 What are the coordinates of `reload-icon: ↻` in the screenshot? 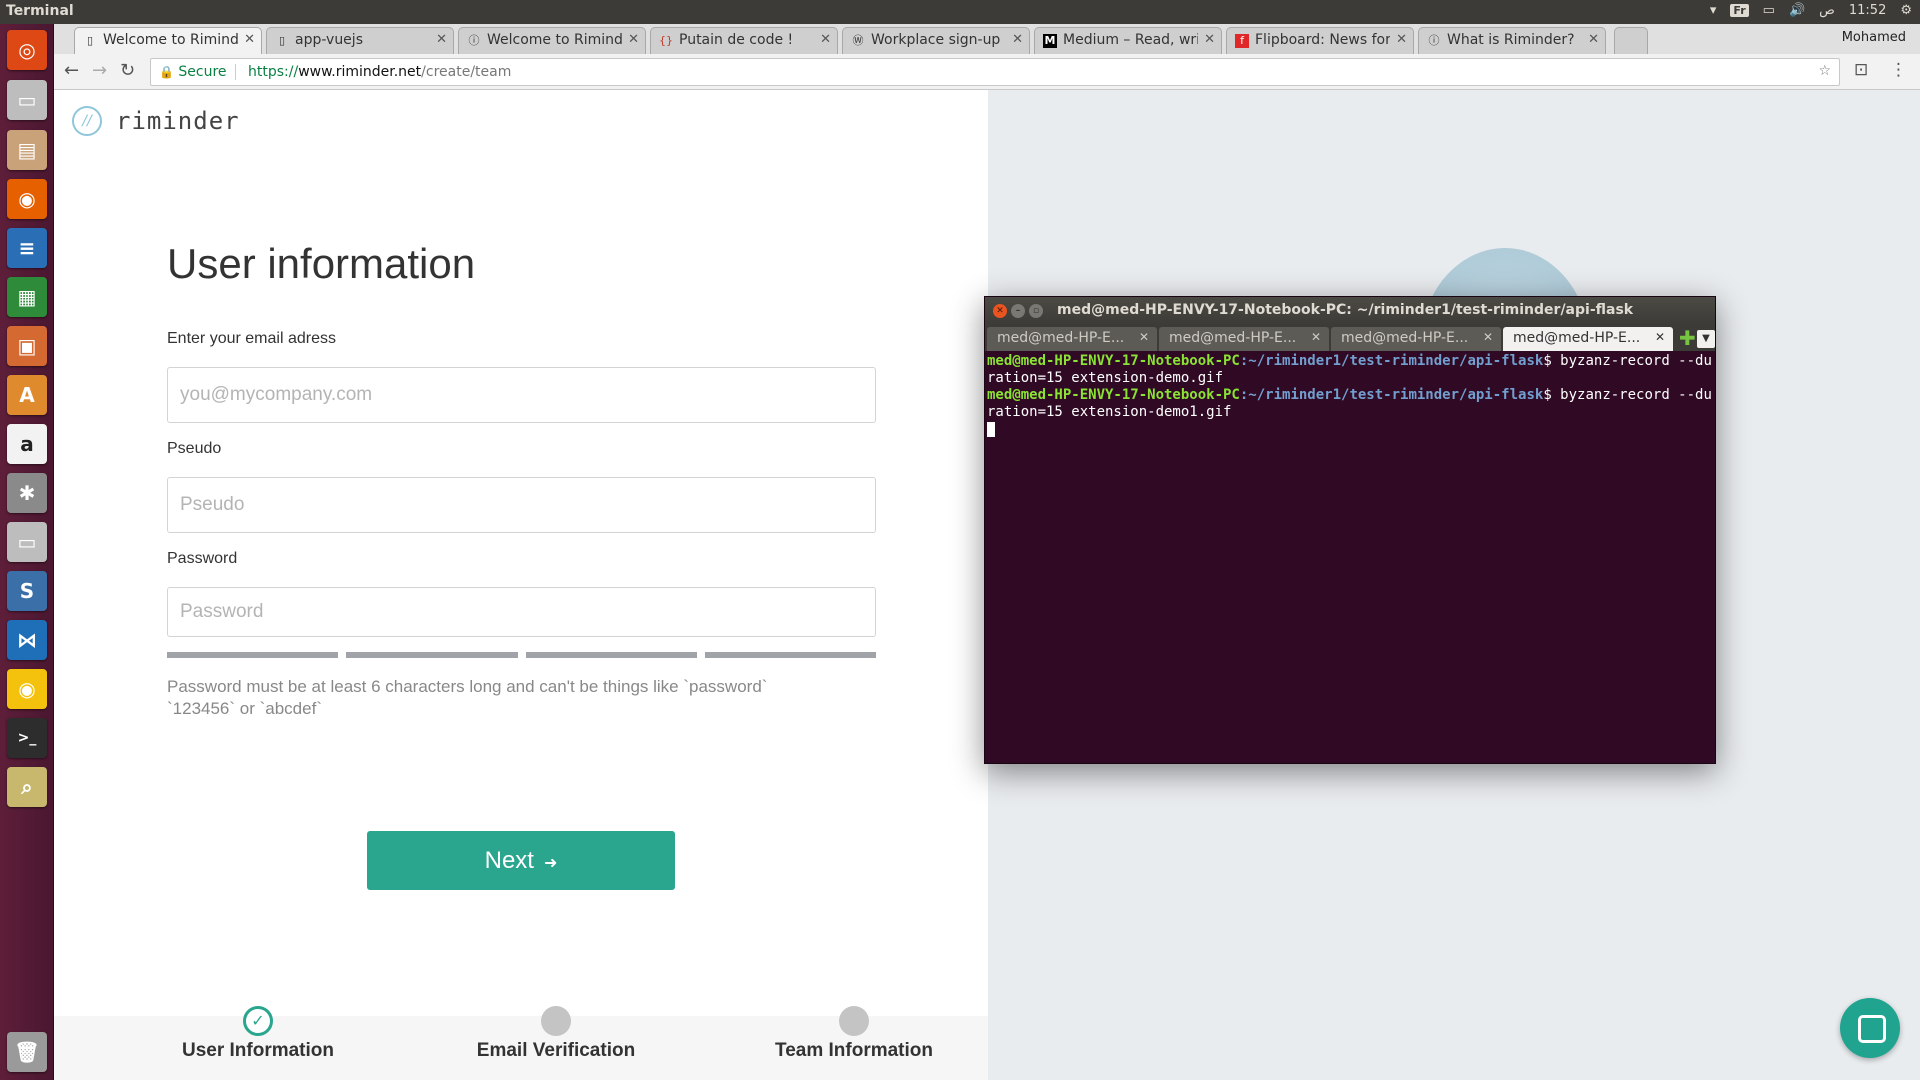 It's located at (127, 70).